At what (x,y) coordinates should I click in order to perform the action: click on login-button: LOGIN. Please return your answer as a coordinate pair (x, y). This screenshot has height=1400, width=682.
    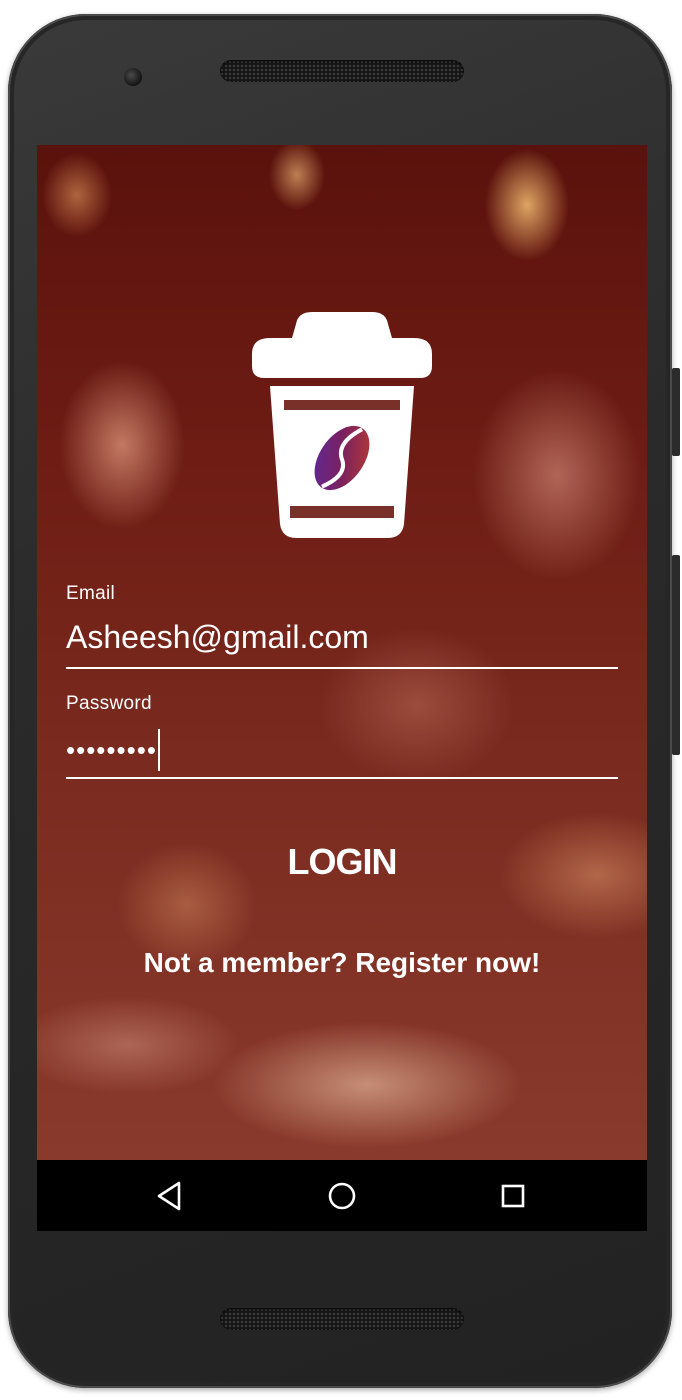
    Looking at the image, I should click on (342, 862).